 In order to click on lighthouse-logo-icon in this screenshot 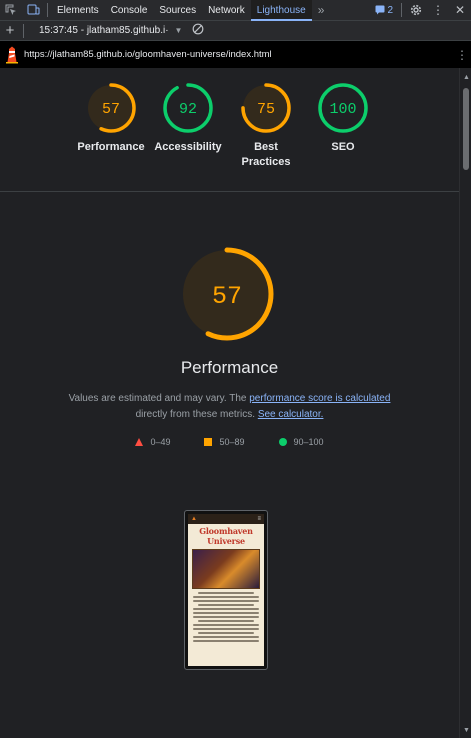, I will do `click(12, 54)`.